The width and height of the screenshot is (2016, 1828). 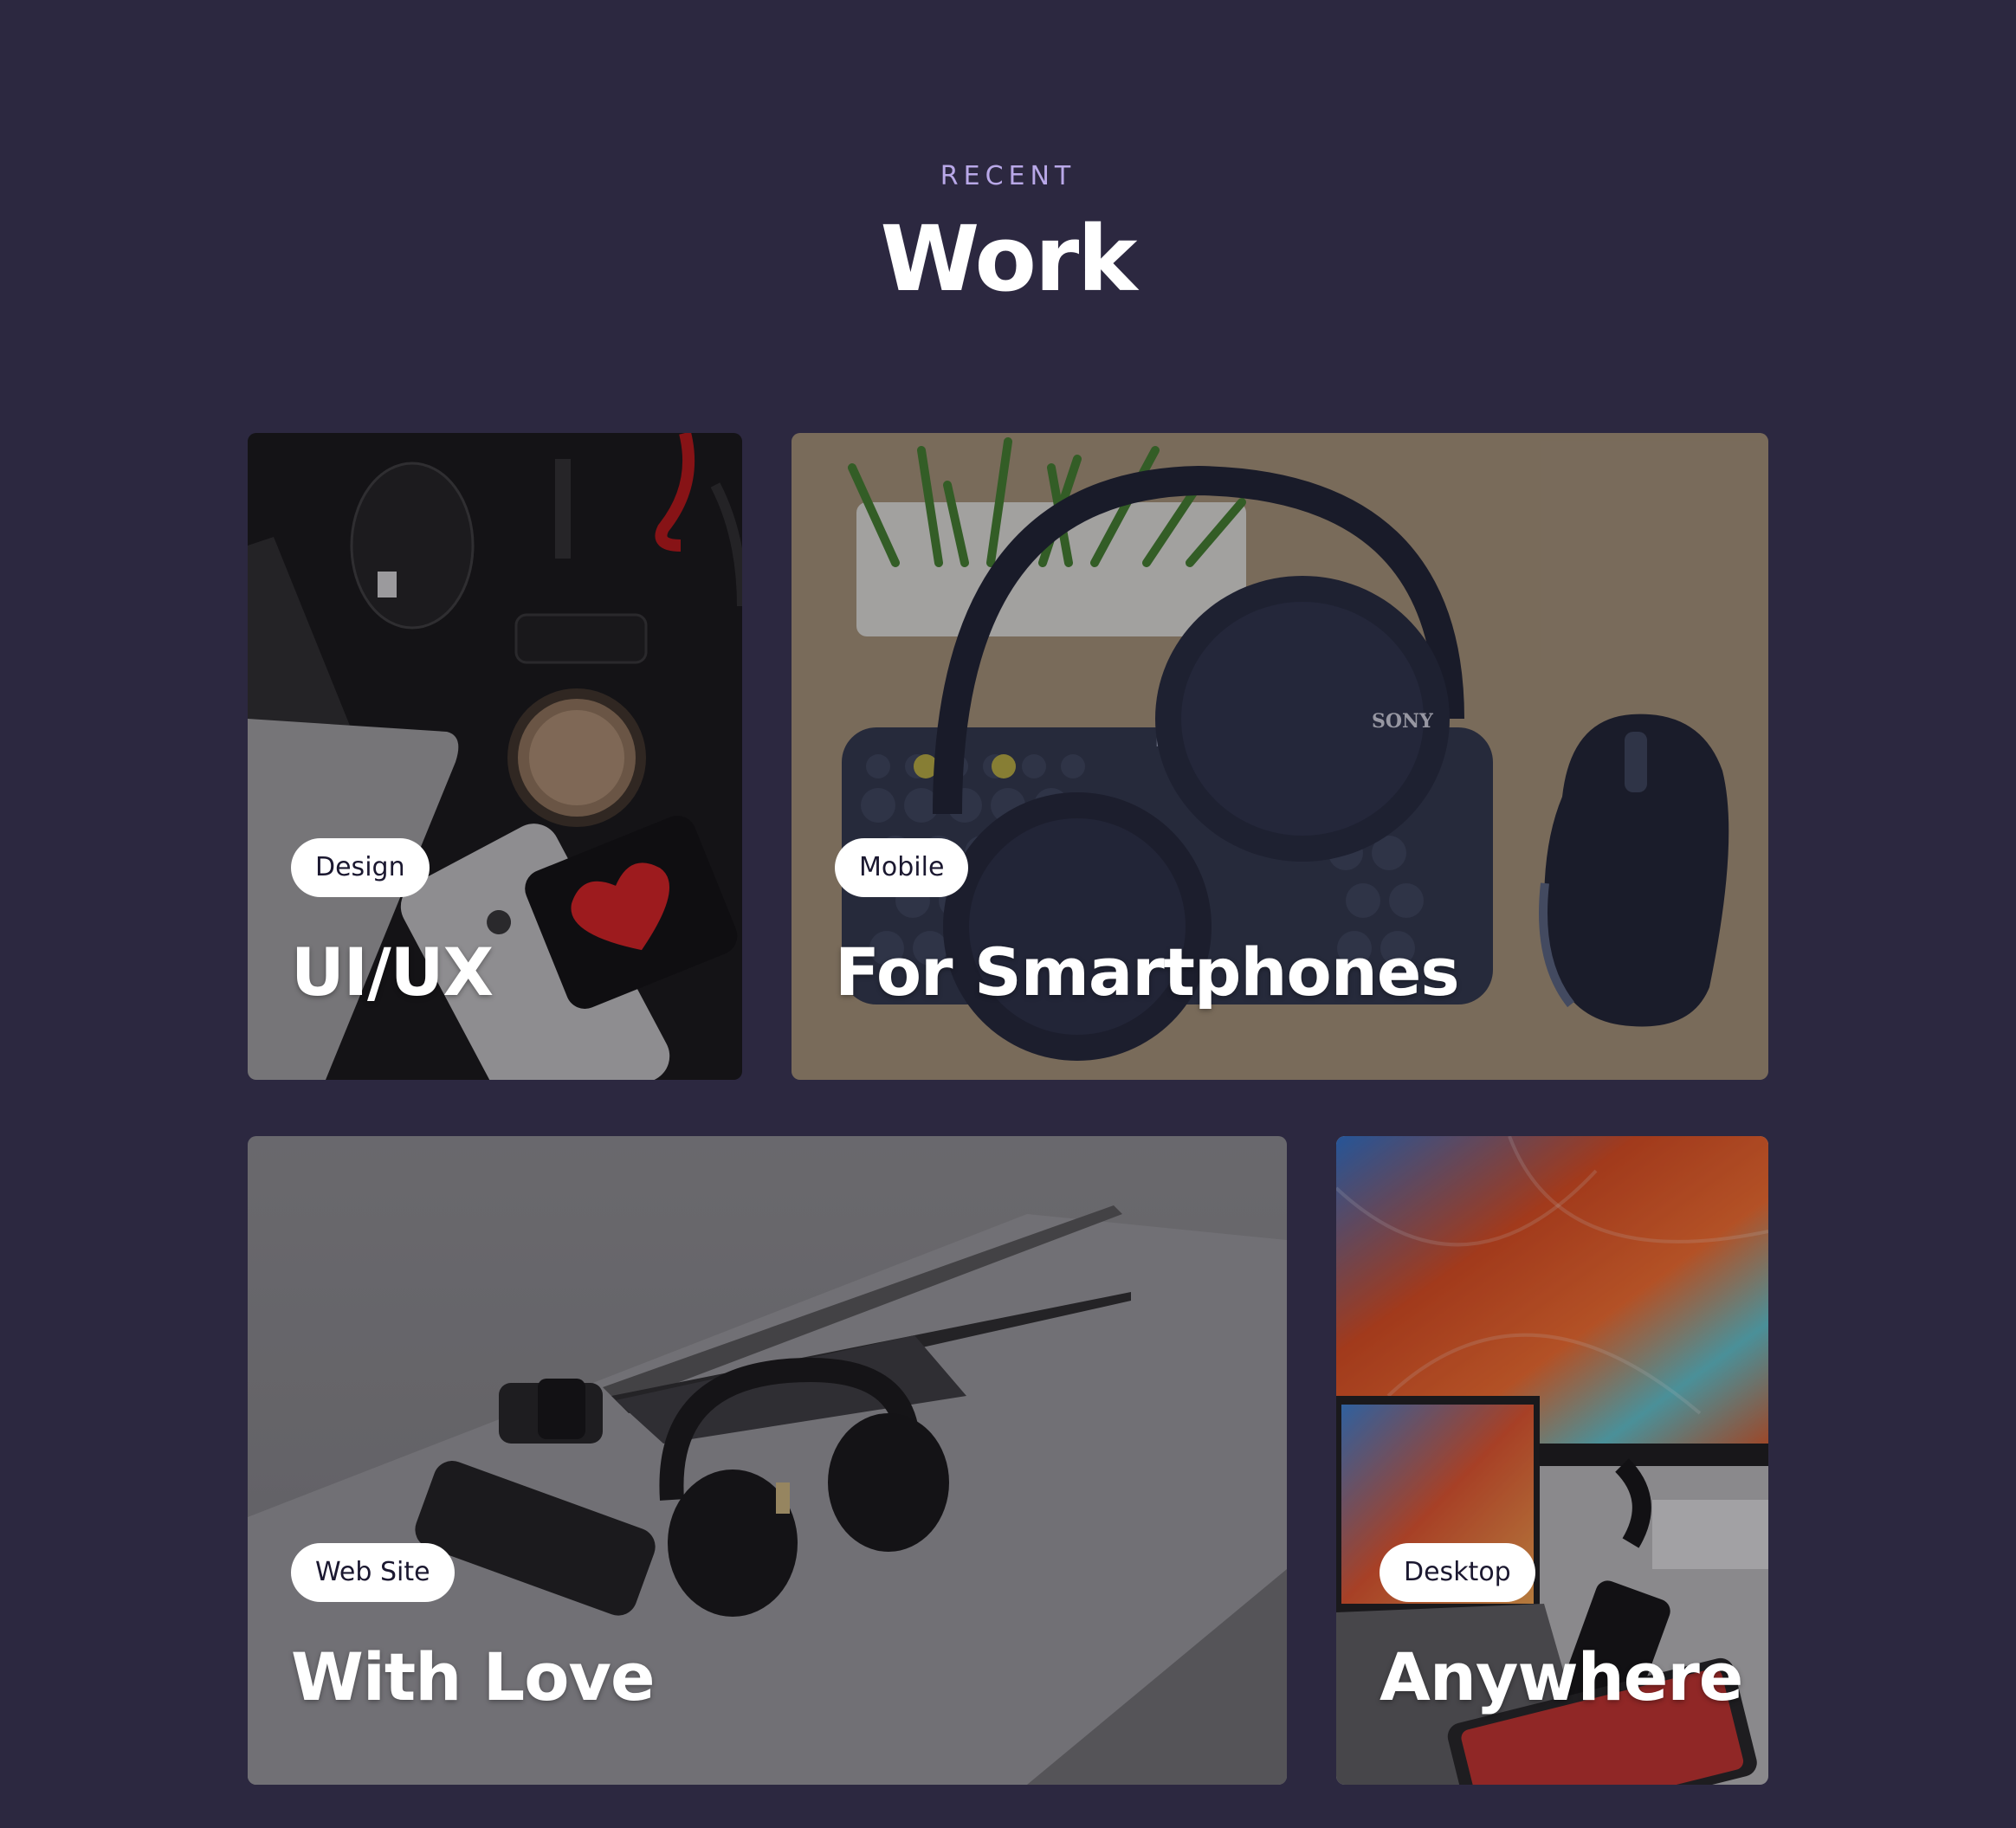 What do you see at coordinates (473, 1676) in the screenshot?
I see `card-title-with-love: With Love` at bounding box center [473, 1676].